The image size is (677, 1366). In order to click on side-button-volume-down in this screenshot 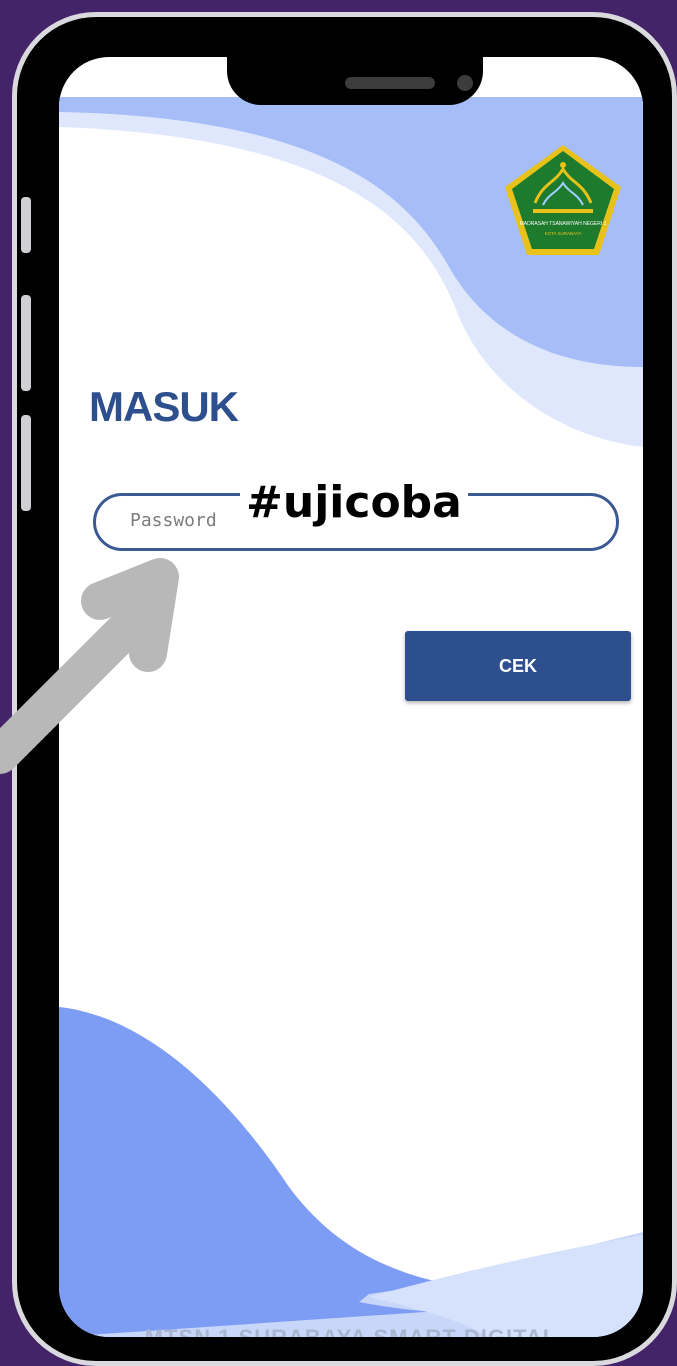, I will do `click(26, 463)`.